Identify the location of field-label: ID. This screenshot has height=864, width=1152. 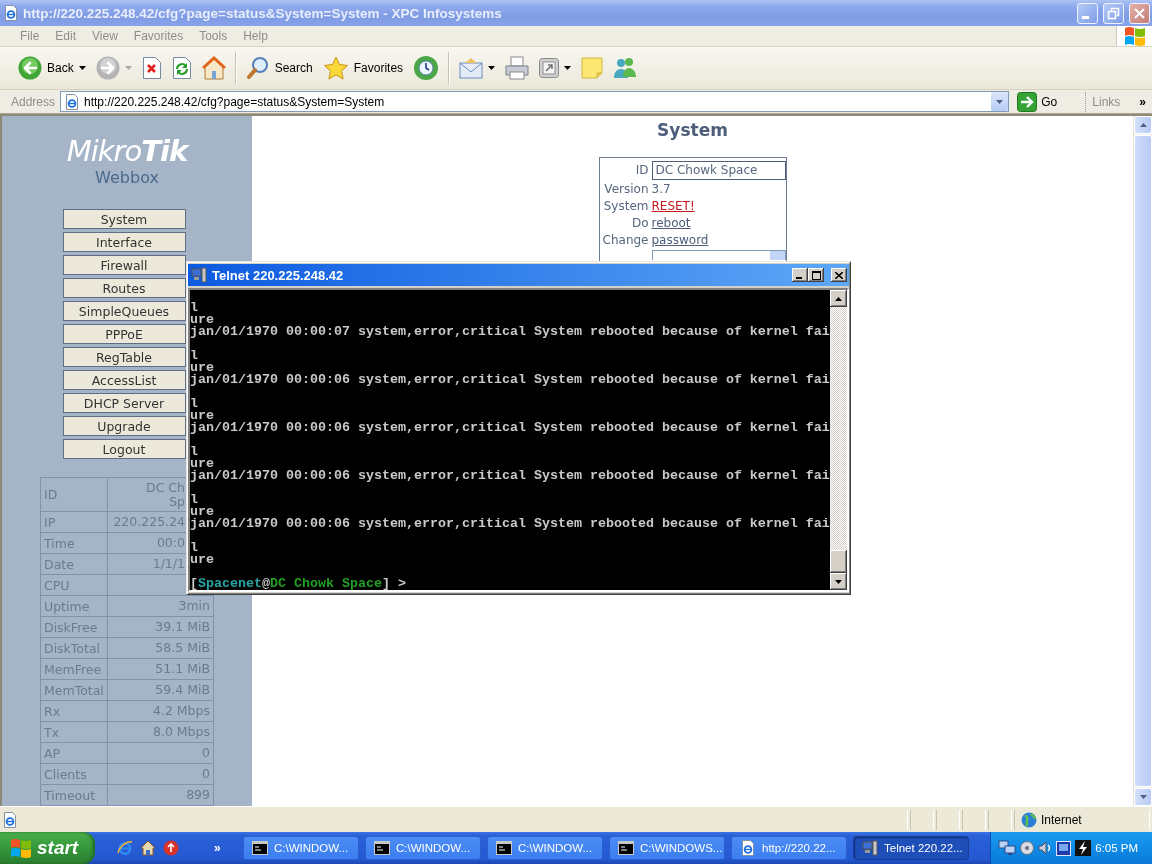
(641, 170).